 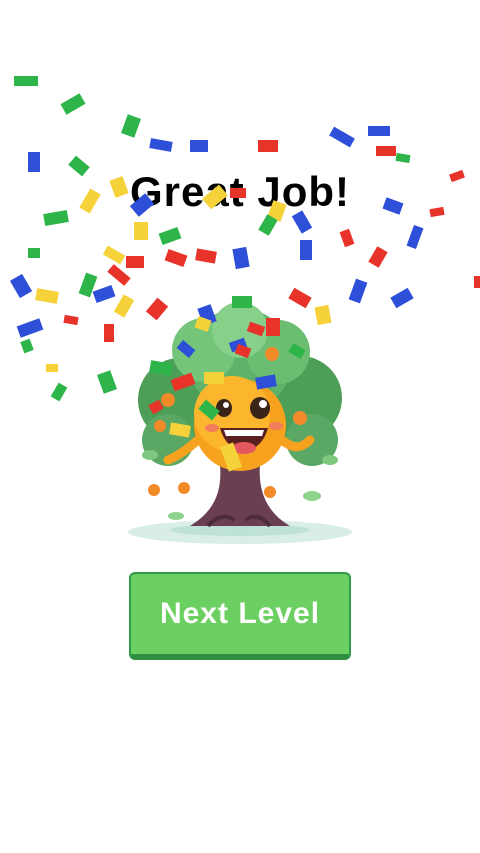 I want to click on smiling-orange-tree-mascot-icon, so click(x=240, y=423).